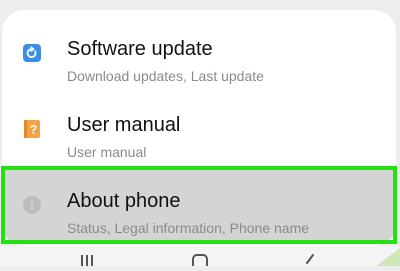  What do you see at coordinates (140, 49) in the screenshot?
I see `settings-item-title: Software update` at bounding box center [140, 49].